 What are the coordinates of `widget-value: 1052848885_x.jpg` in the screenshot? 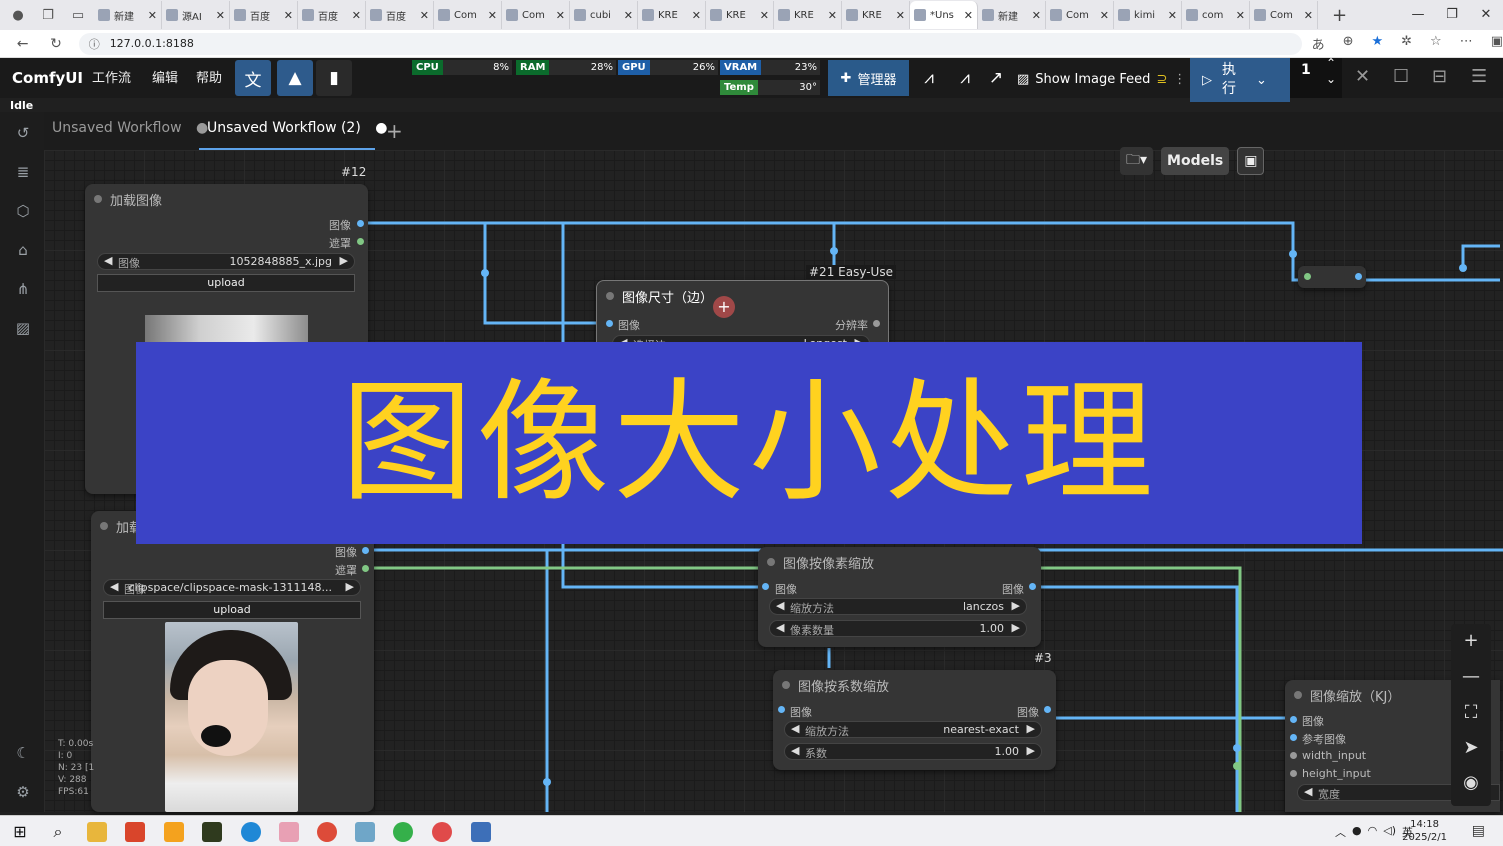 It's located at (280, 261).